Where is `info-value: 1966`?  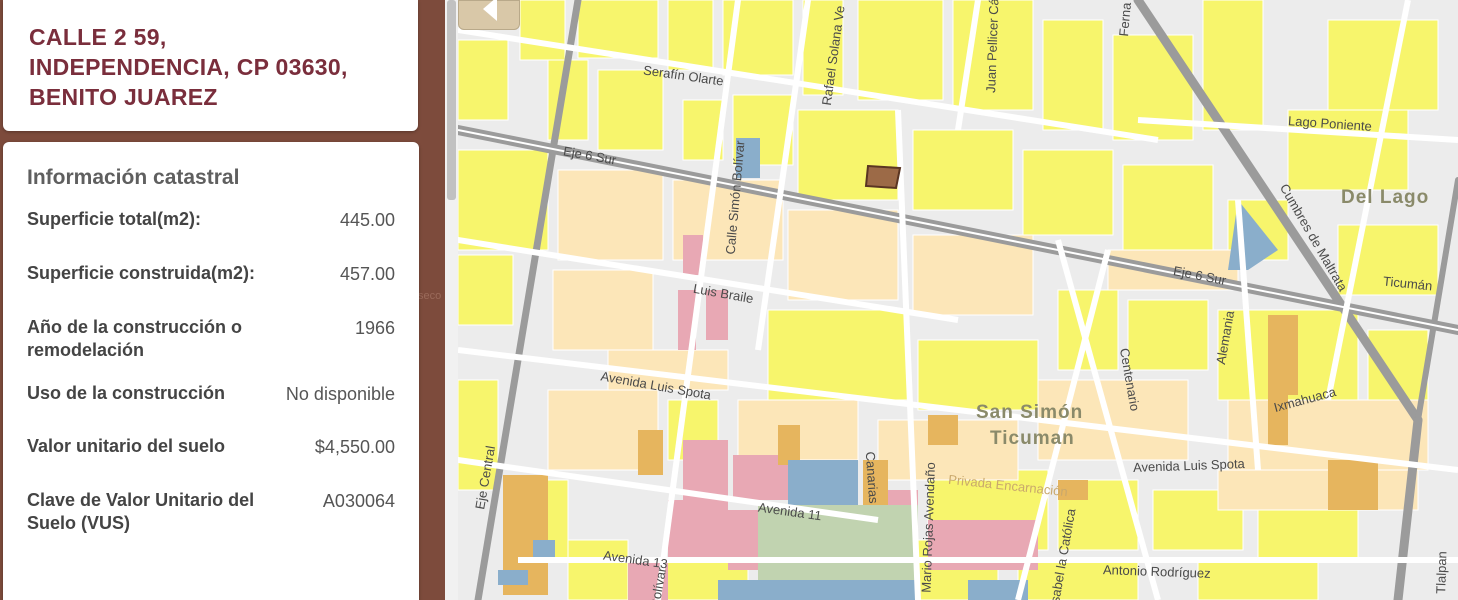
info-value: 1966 is located at coordinates (374, 328).